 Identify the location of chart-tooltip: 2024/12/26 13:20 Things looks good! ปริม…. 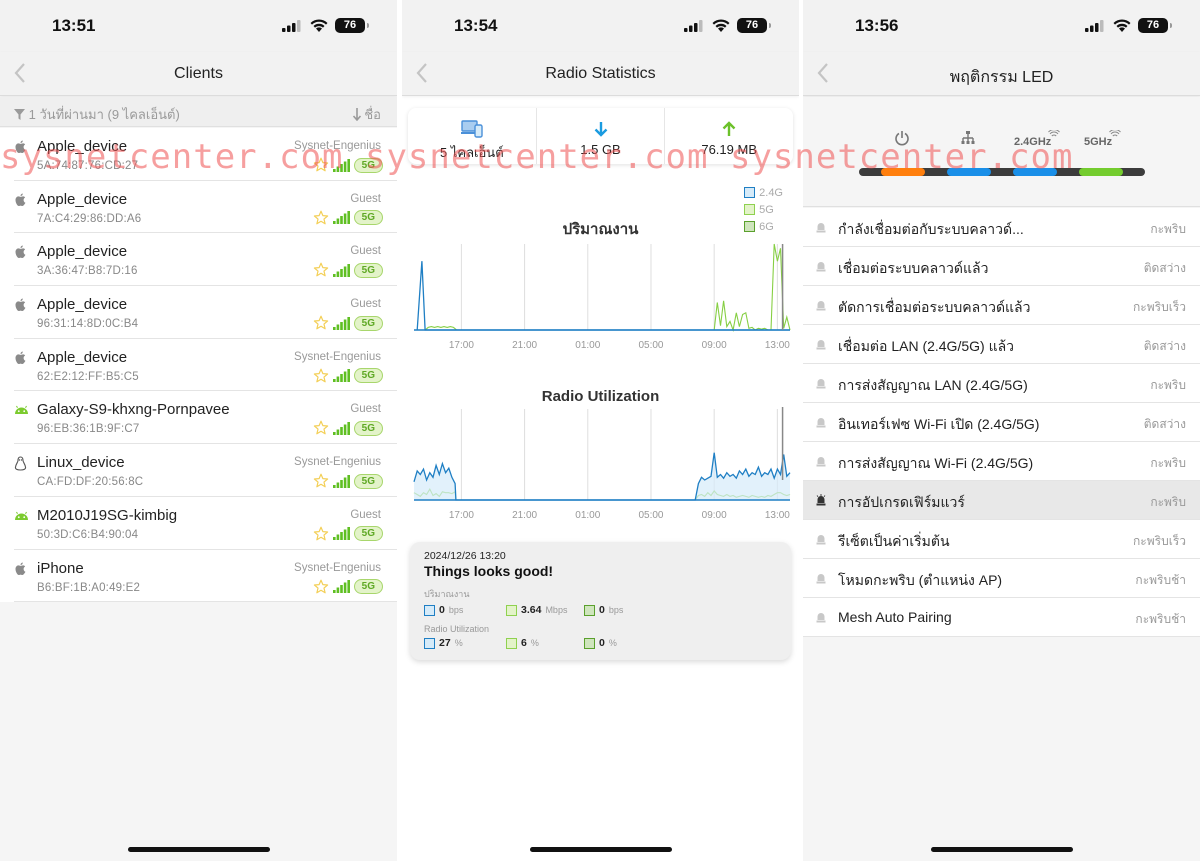
(600, 601).